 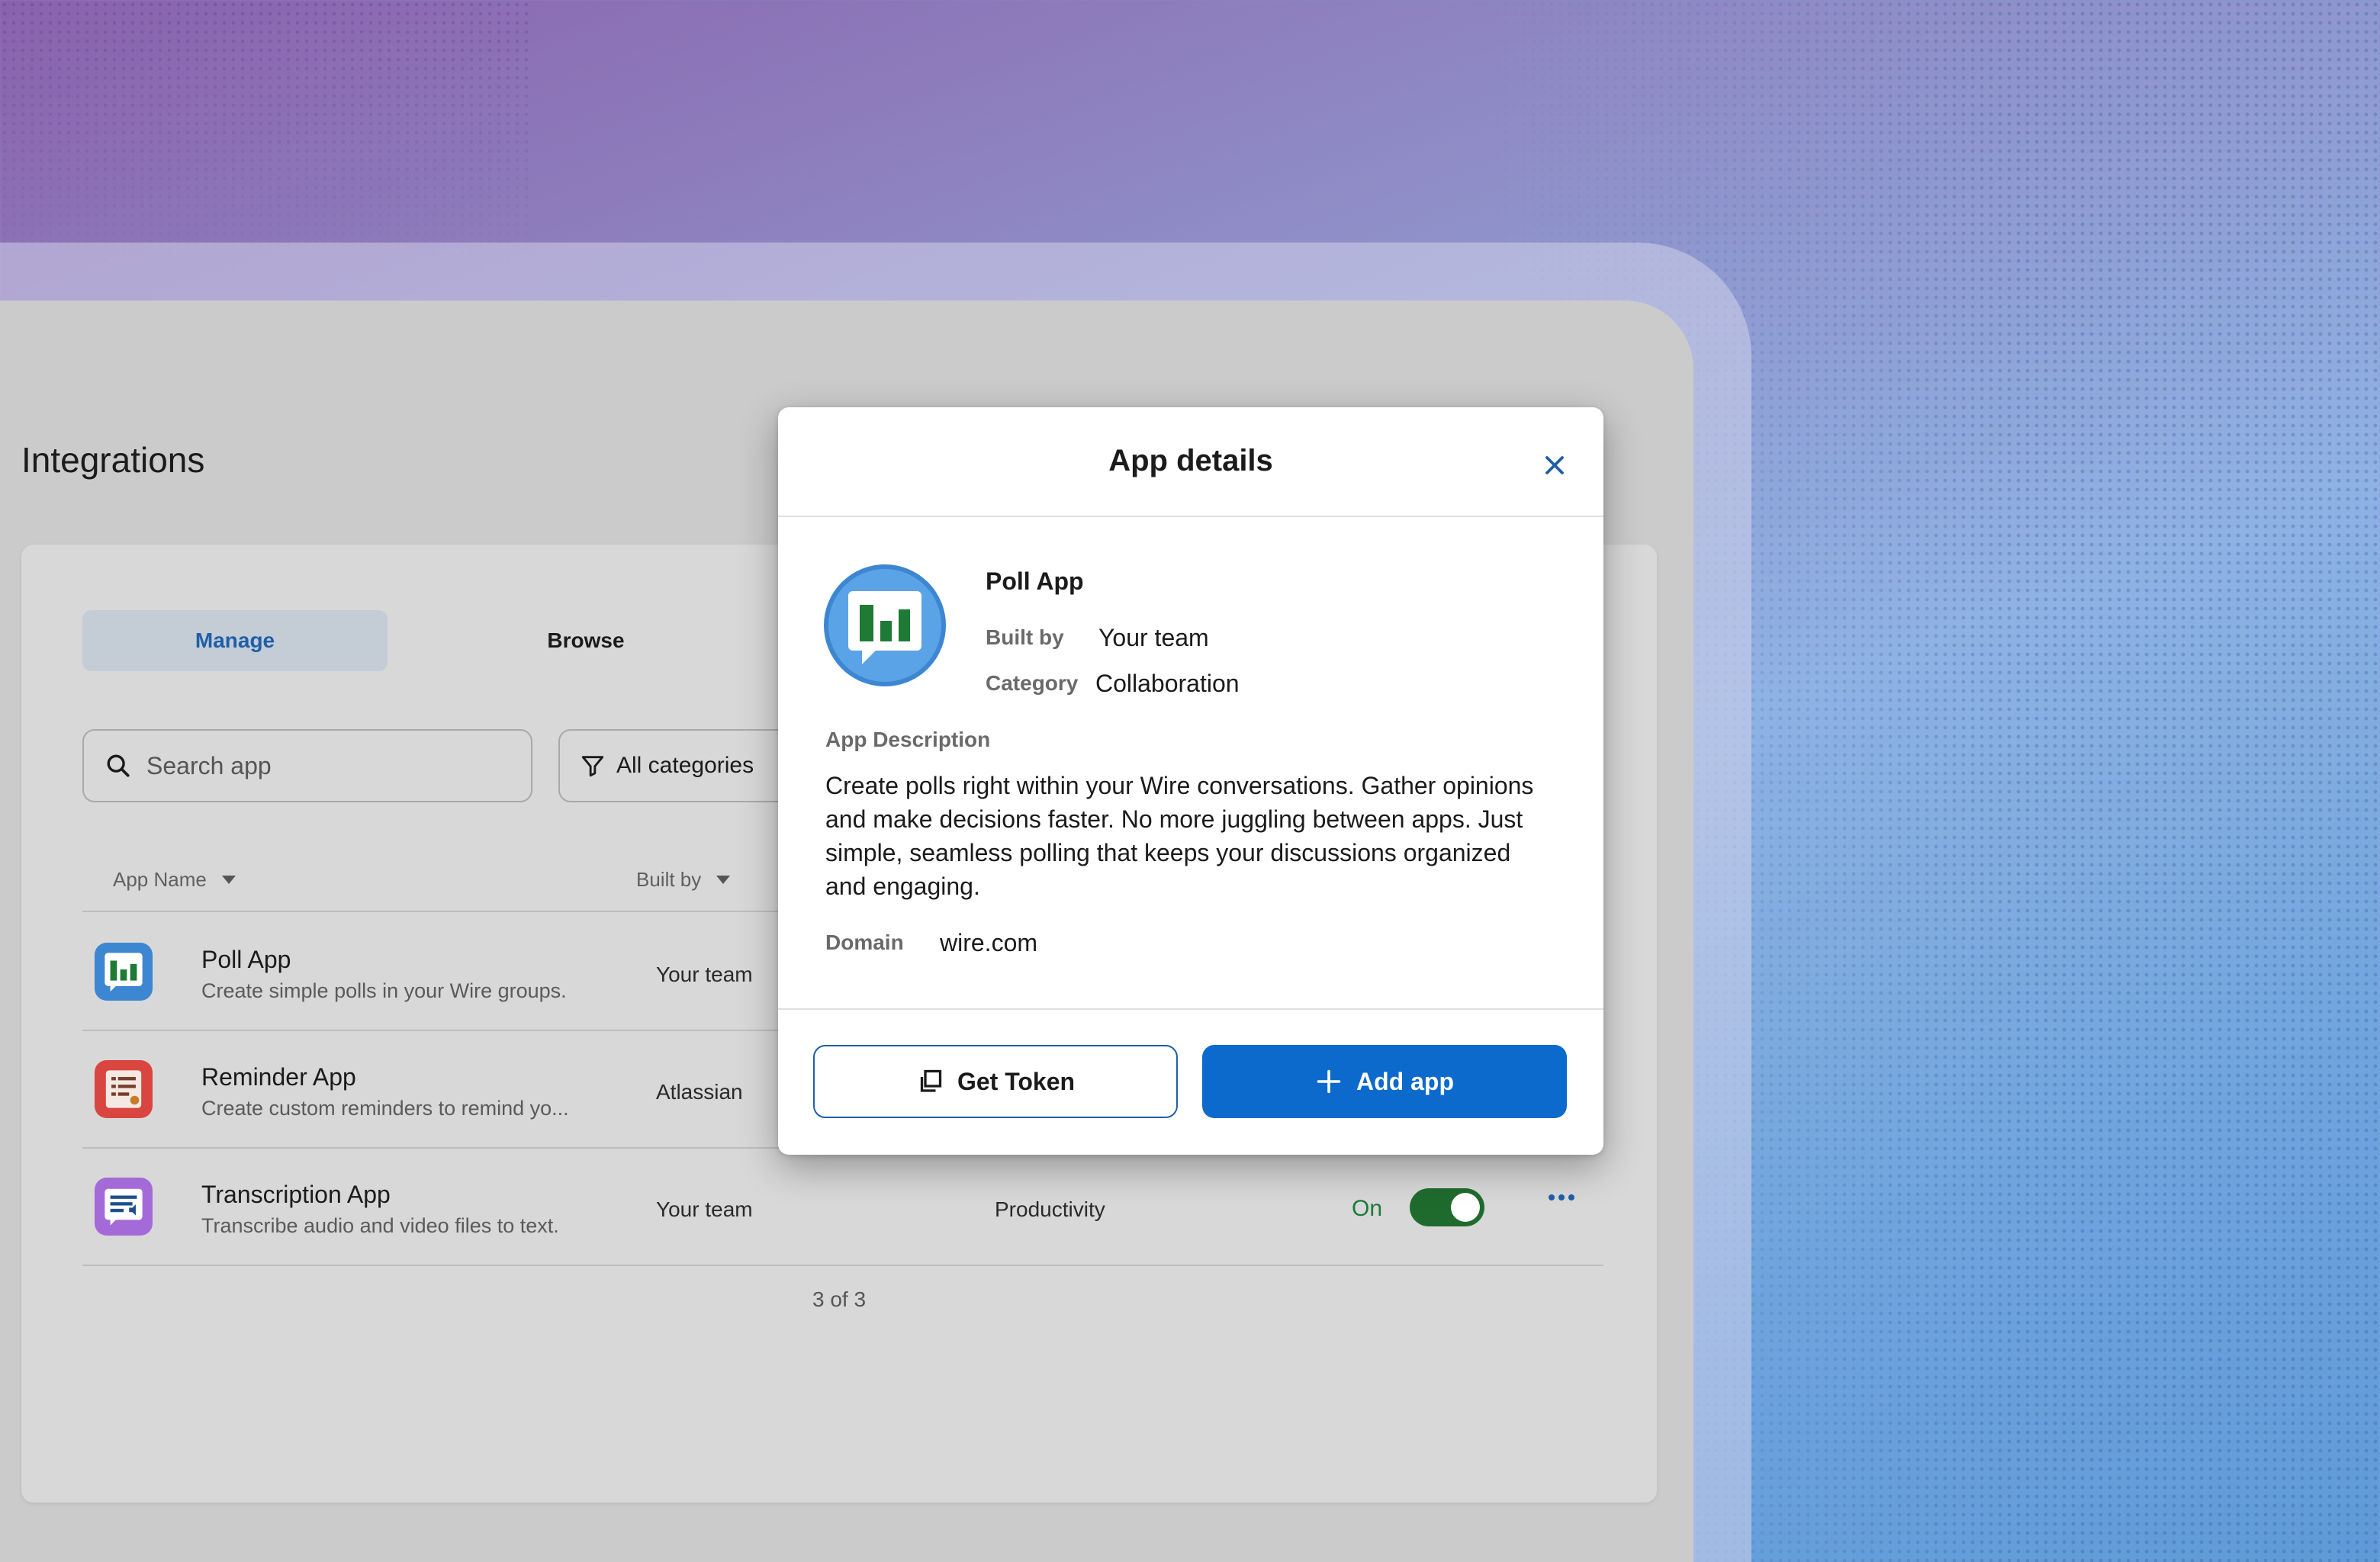 I want to click on get-token-label: Get Token, so click(x=1016, y=1081).